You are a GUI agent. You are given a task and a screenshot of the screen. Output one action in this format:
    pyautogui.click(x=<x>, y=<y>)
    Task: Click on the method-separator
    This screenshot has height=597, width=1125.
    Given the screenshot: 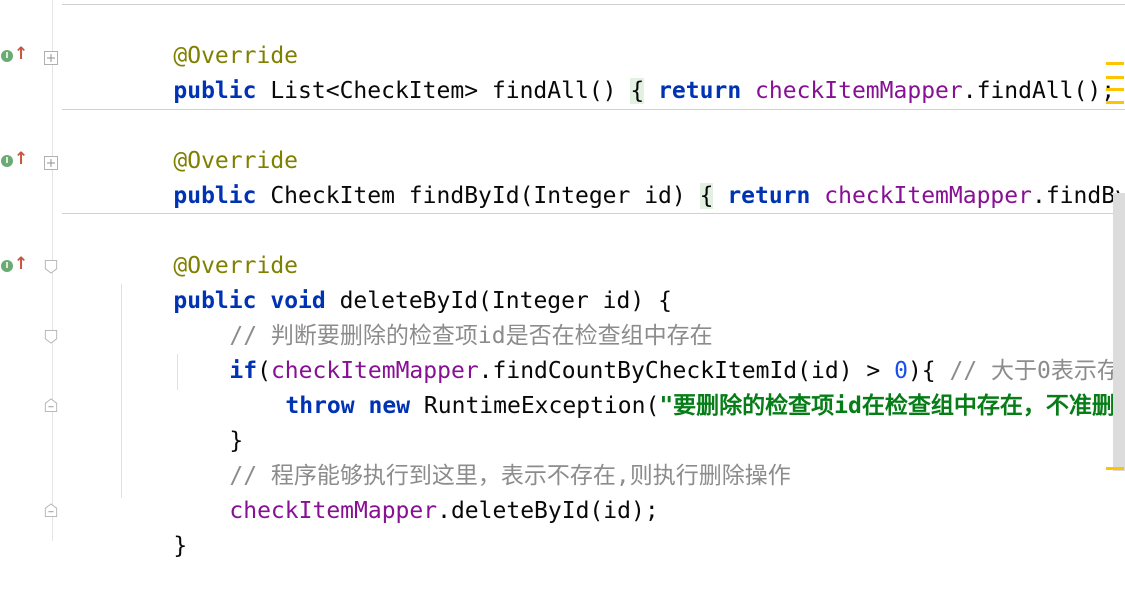 What is the action you would take?
    pyautogui.click(x=593, y=213)
    